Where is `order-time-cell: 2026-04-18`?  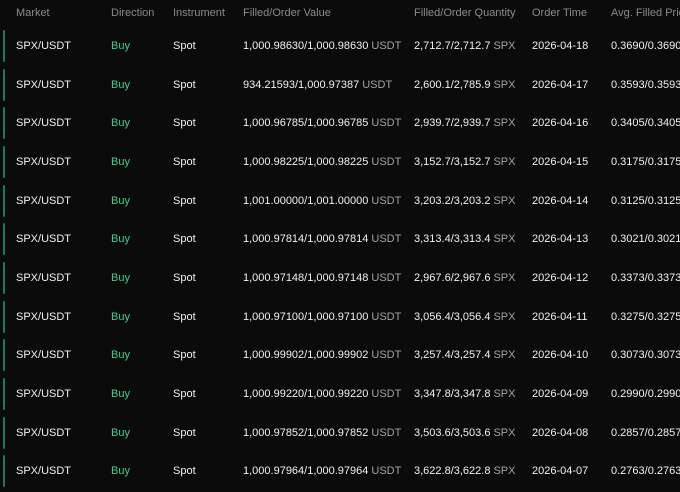 order-time-cell: 2026-04-18 is located at coordinates (560, 46).